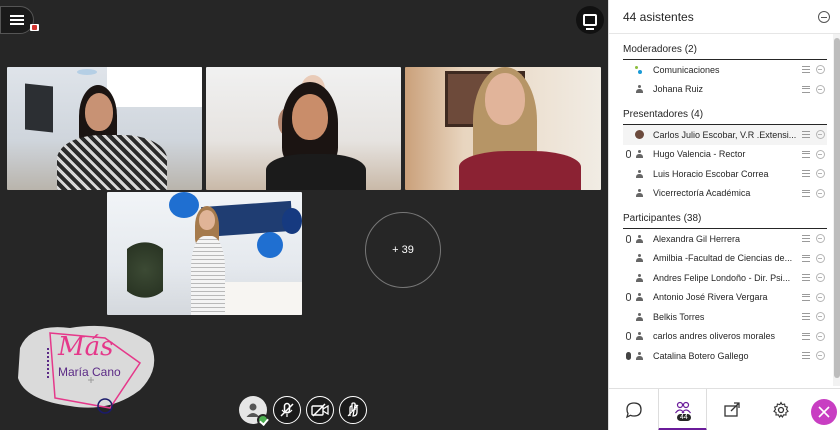 The height and width of the screenshot is (430, 840). What do you see at coordinates (590, 20) in the screenshot?
I see `layout-toggle-button` at bounding box center [590, 20].